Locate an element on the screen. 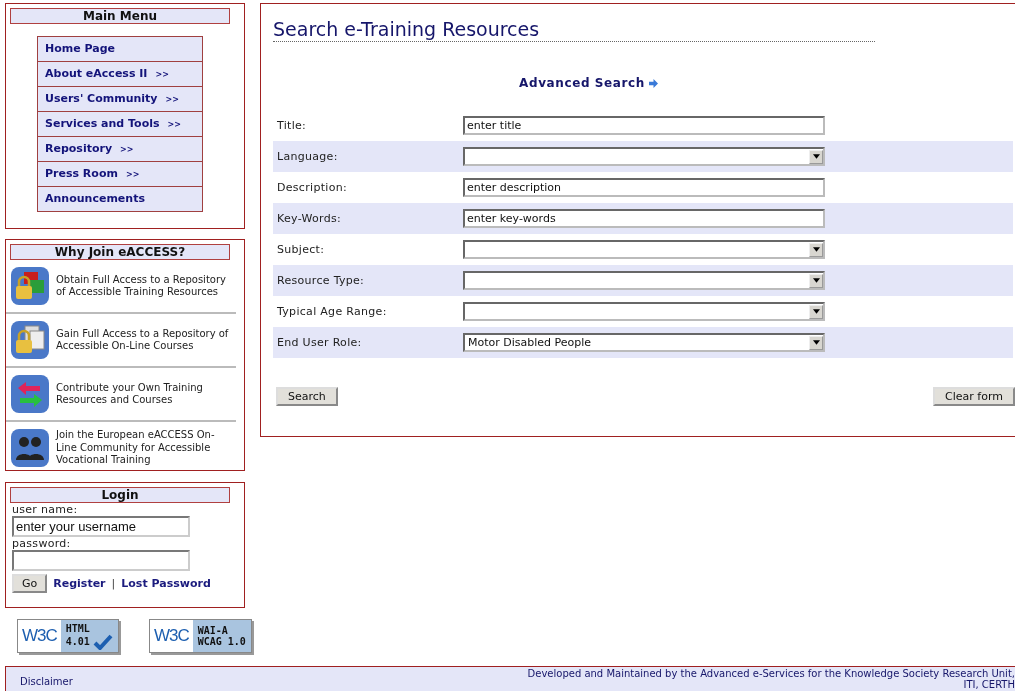 This screenshot has width=1015, height=691. text-field: enter description is located at coordinates (644, 187).